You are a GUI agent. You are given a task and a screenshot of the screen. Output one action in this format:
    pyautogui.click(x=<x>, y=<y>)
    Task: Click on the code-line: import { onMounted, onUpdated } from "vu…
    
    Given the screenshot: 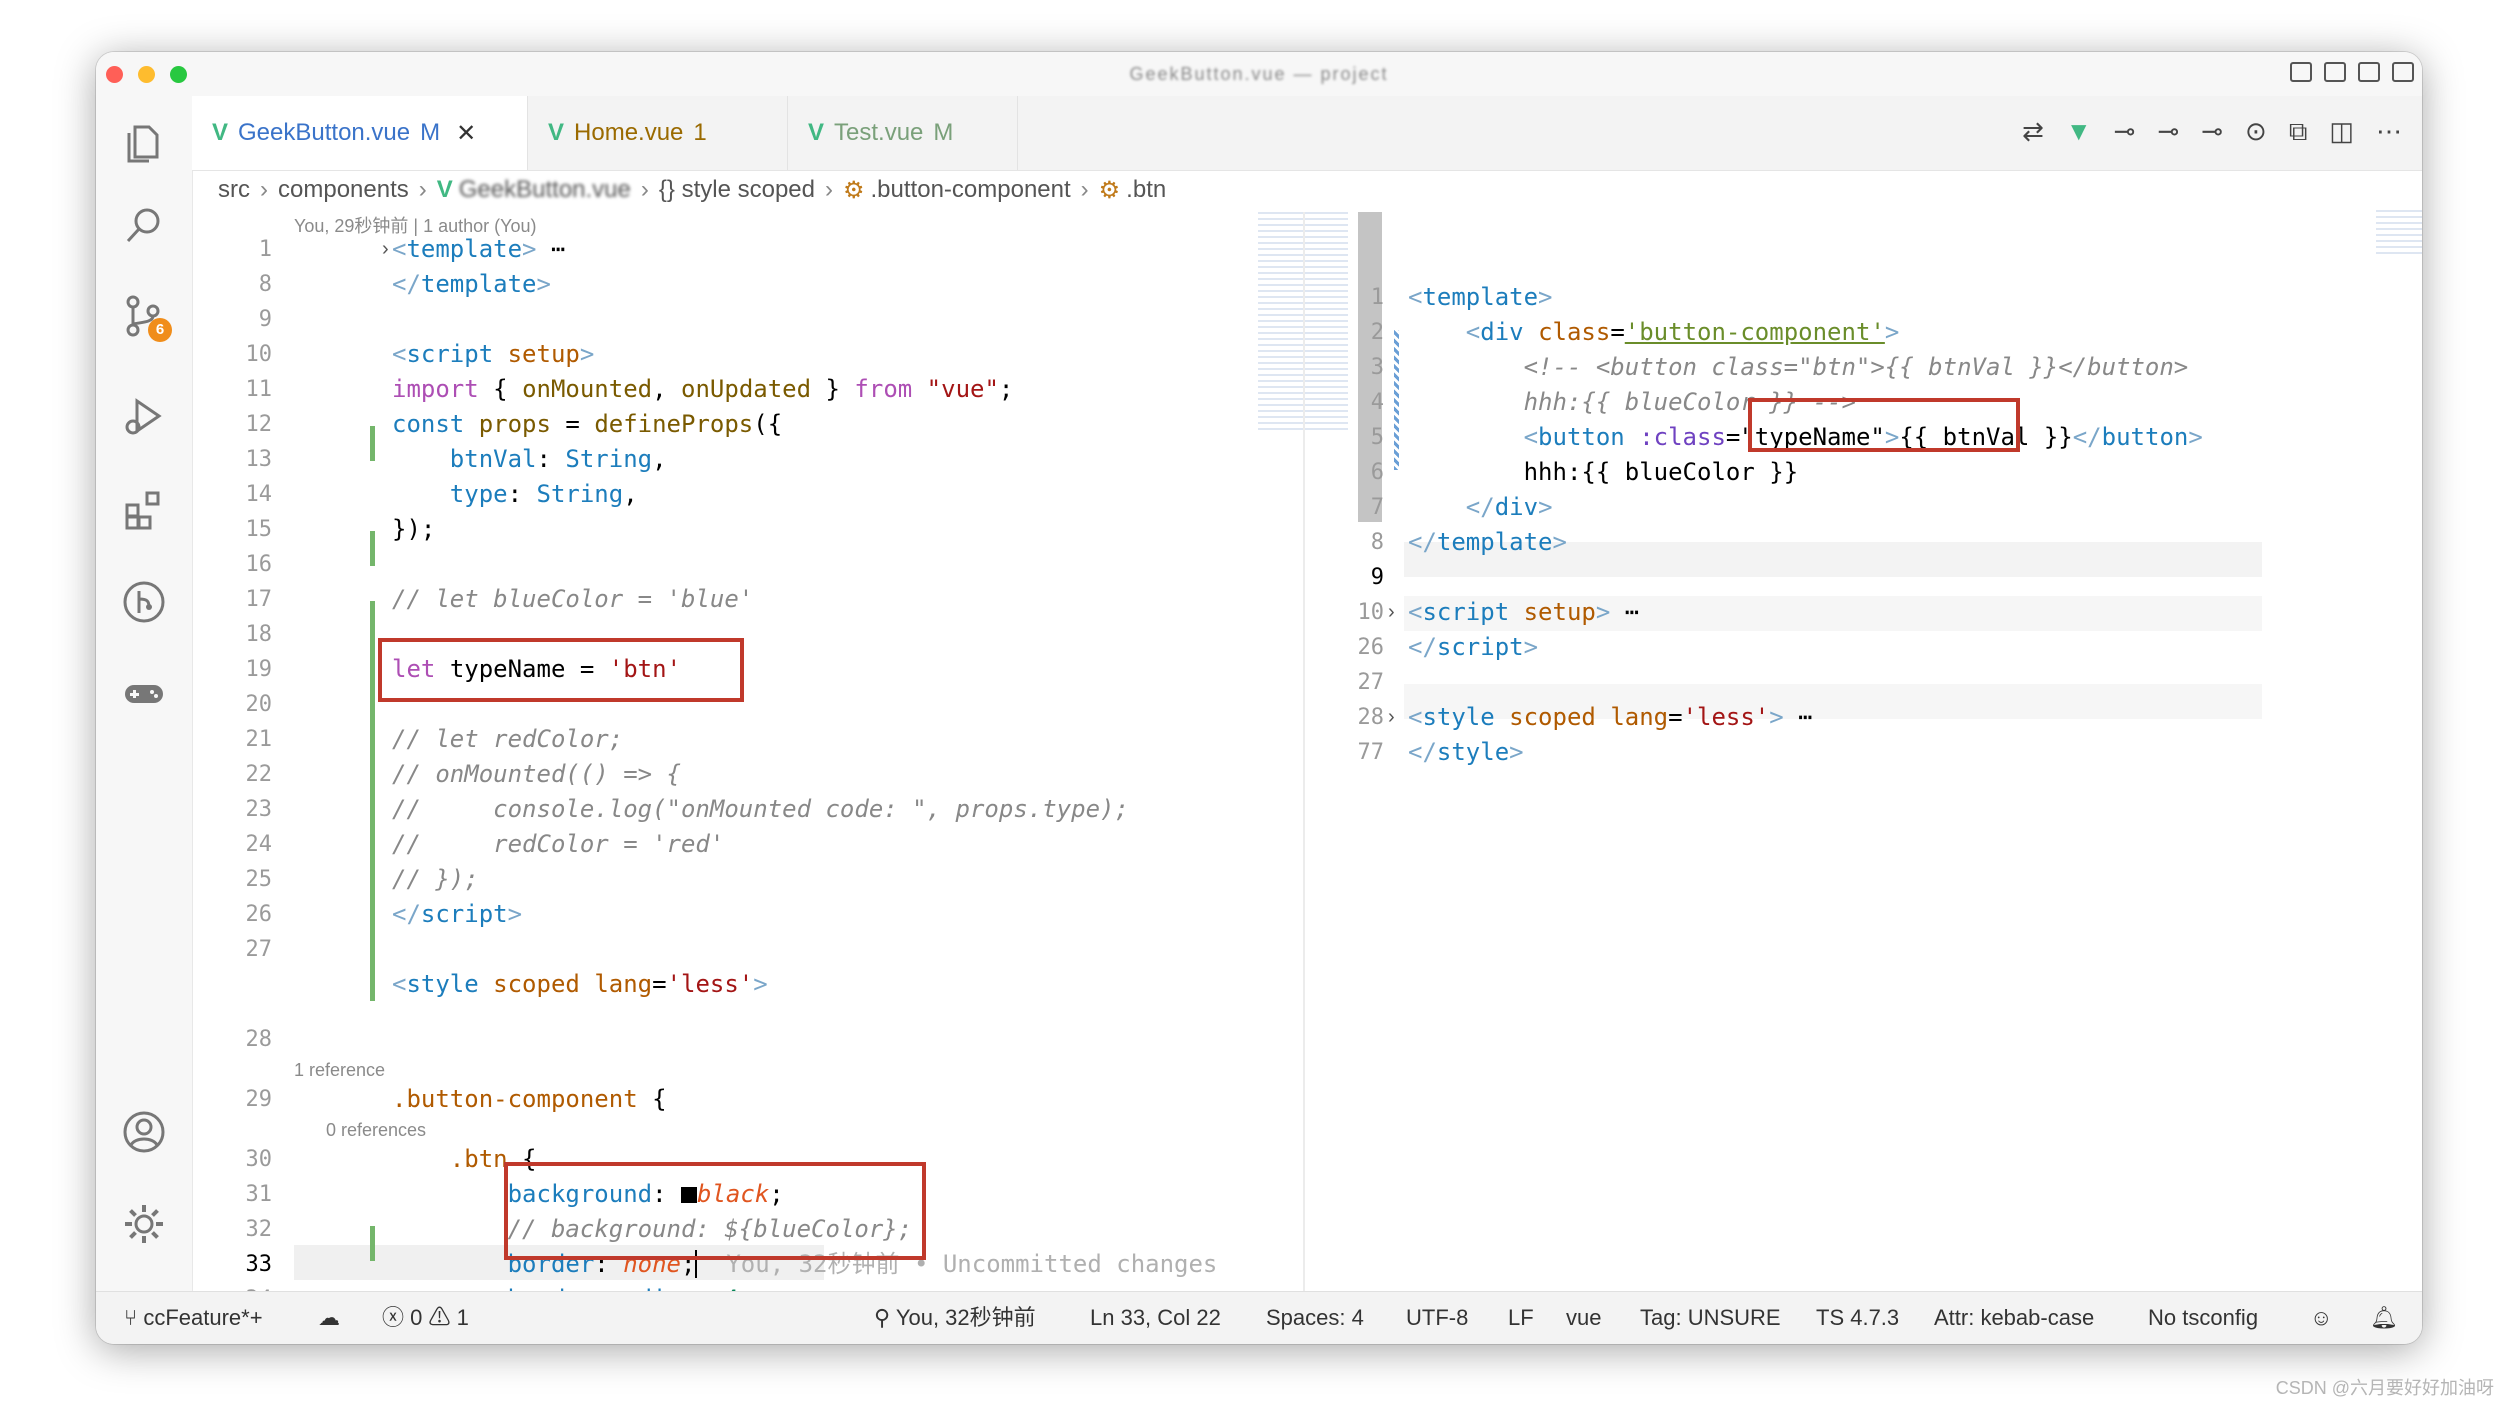 What is the action you would take?
    pyautogui.click(x=703, y=389)
    